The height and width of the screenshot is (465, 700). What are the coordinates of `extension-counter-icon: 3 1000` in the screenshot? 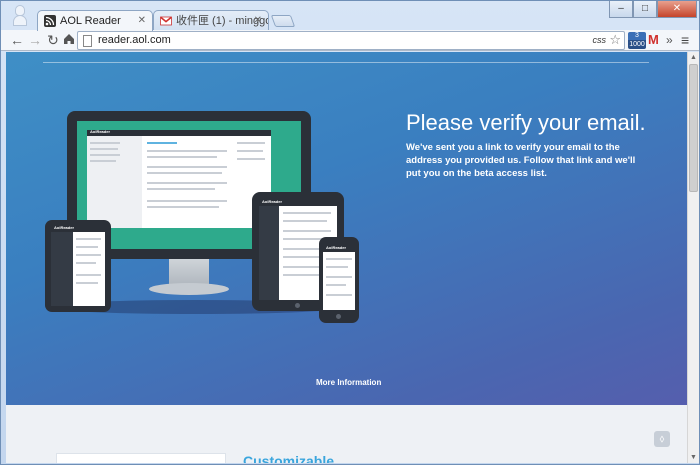 It's located at (637, 40).